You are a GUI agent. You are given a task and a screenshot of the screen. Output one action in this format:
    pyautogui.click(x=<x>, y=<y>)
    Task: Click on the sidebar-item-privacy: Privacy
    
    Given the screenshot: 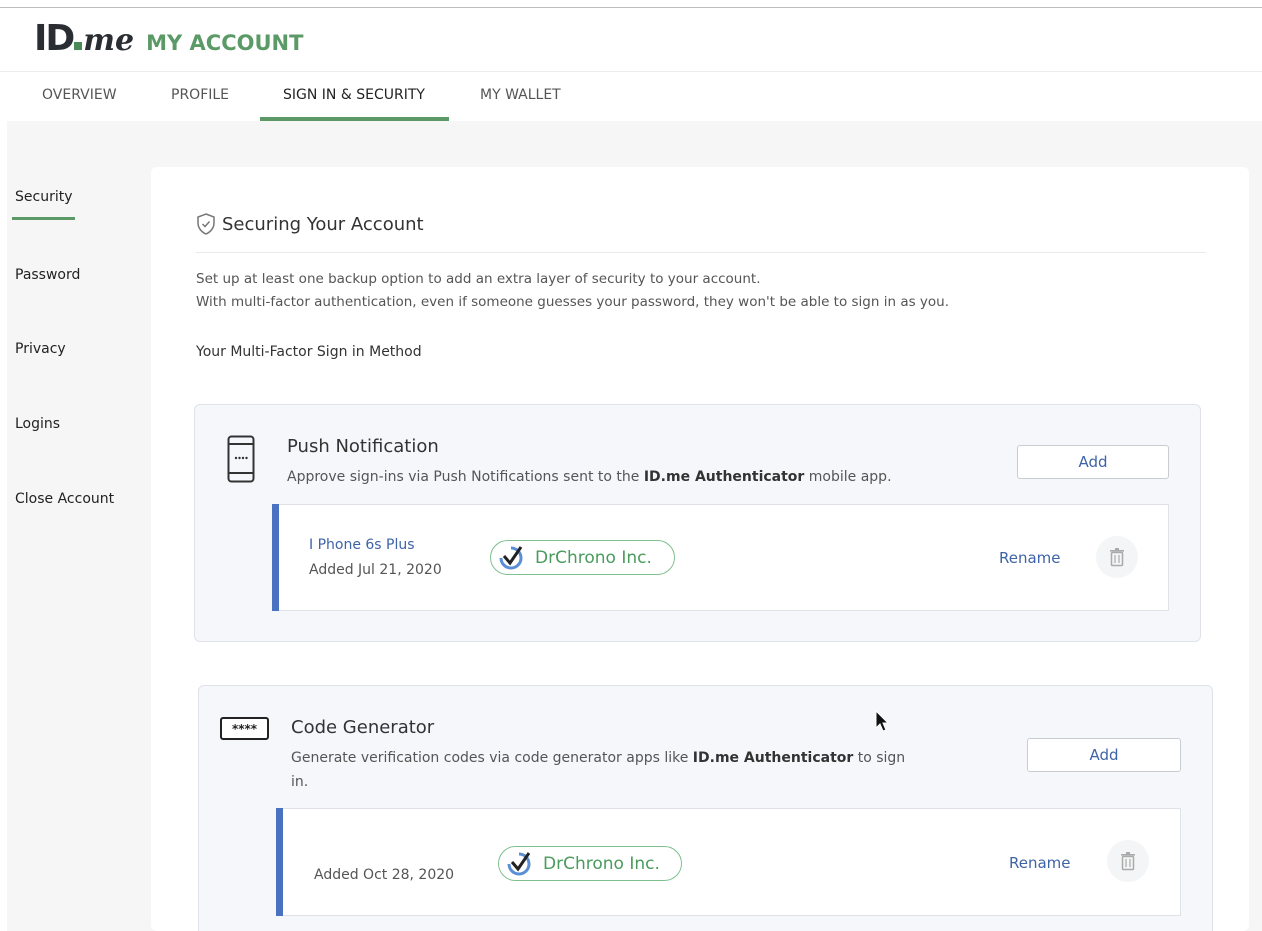 What is the action you would take?
    pyautogui.click(x=40, y=349)
    